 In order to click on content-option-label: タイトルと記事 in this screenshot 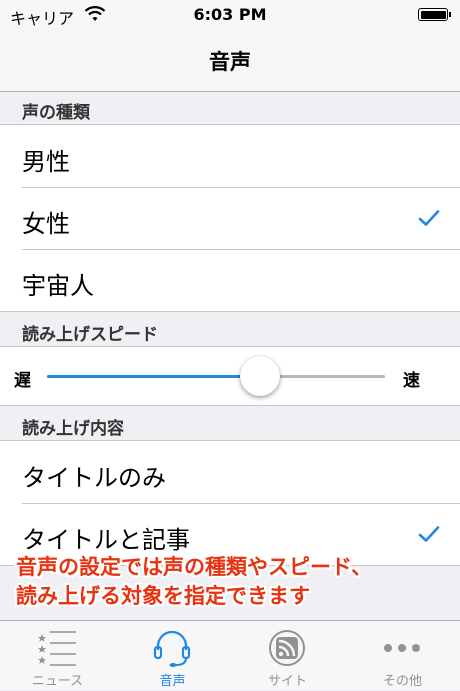, I will do `click(106, 540)`.